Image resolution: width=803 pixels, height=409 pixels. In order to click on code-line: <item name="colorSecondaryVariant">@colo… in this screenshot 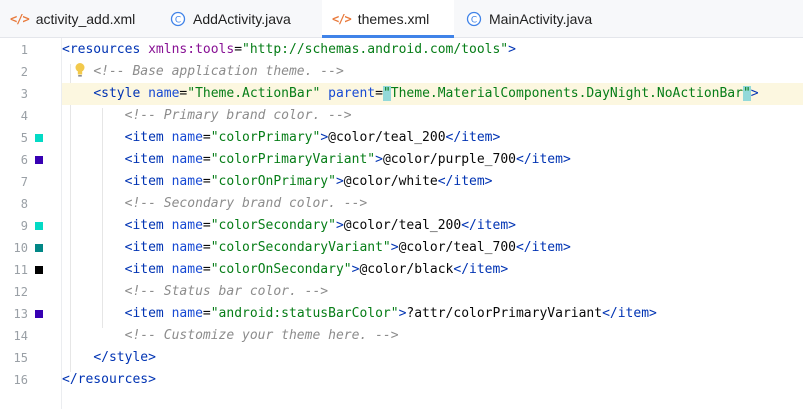, I will do `click(432, 248)`.